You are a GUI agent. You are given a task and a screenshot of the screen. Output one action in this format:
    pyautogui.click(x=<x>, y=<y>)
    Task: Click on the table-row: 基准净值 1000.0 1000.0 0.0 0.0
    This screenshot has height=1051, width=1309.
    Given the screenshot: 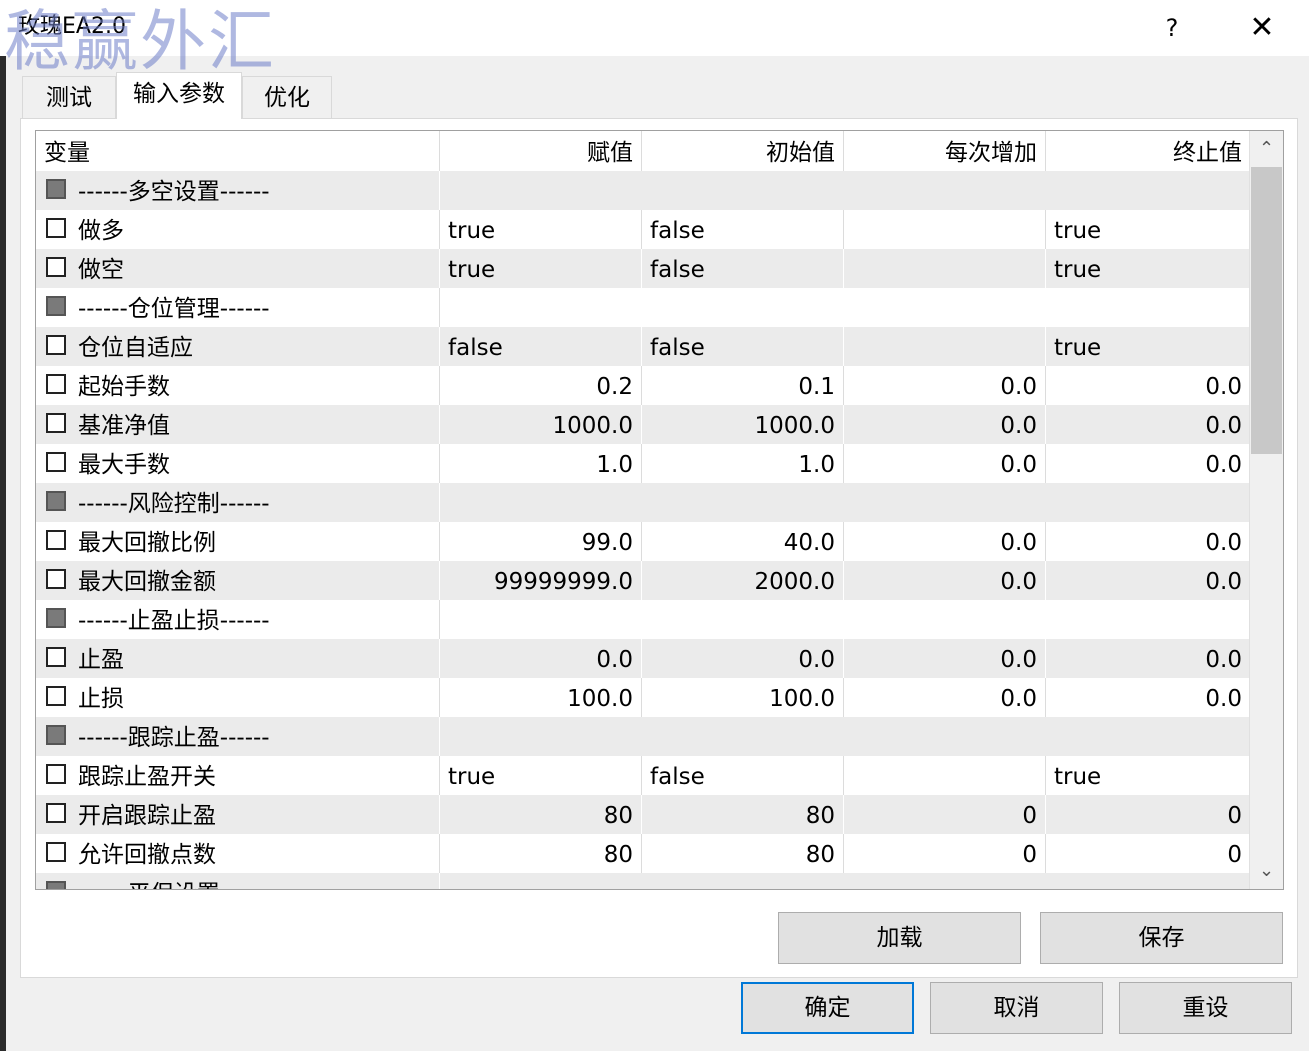 What is the action you would take?
    pyautogui.click(x=643, y=424)
    